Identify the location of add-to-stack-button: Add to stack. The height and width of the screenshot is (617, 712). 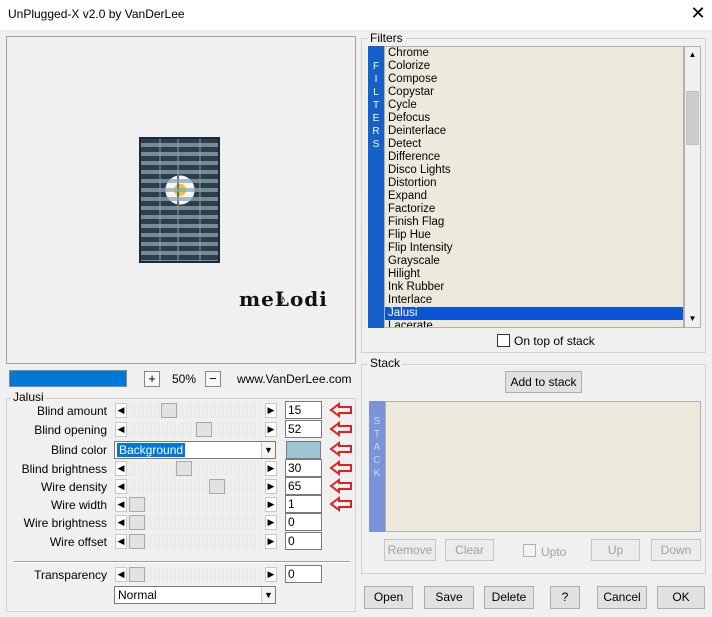
(543, 382).